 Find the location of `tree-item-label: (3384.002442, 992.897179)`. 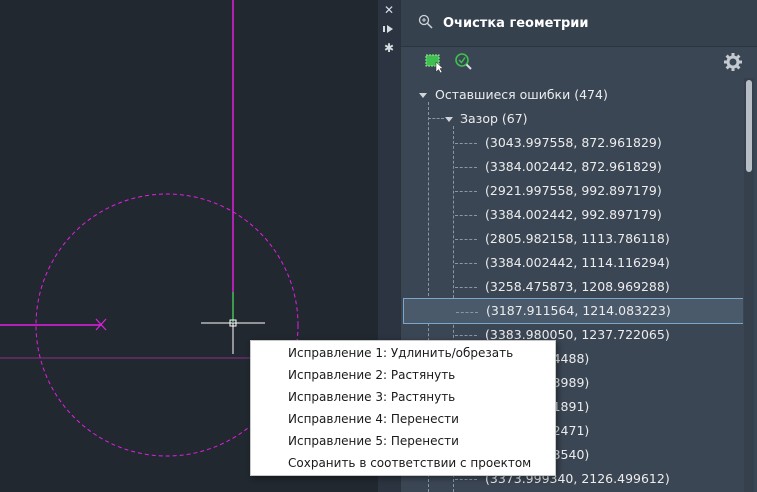

tree-item-label: (3384.002442, 992.897179) is located at coordinates (573, 214).